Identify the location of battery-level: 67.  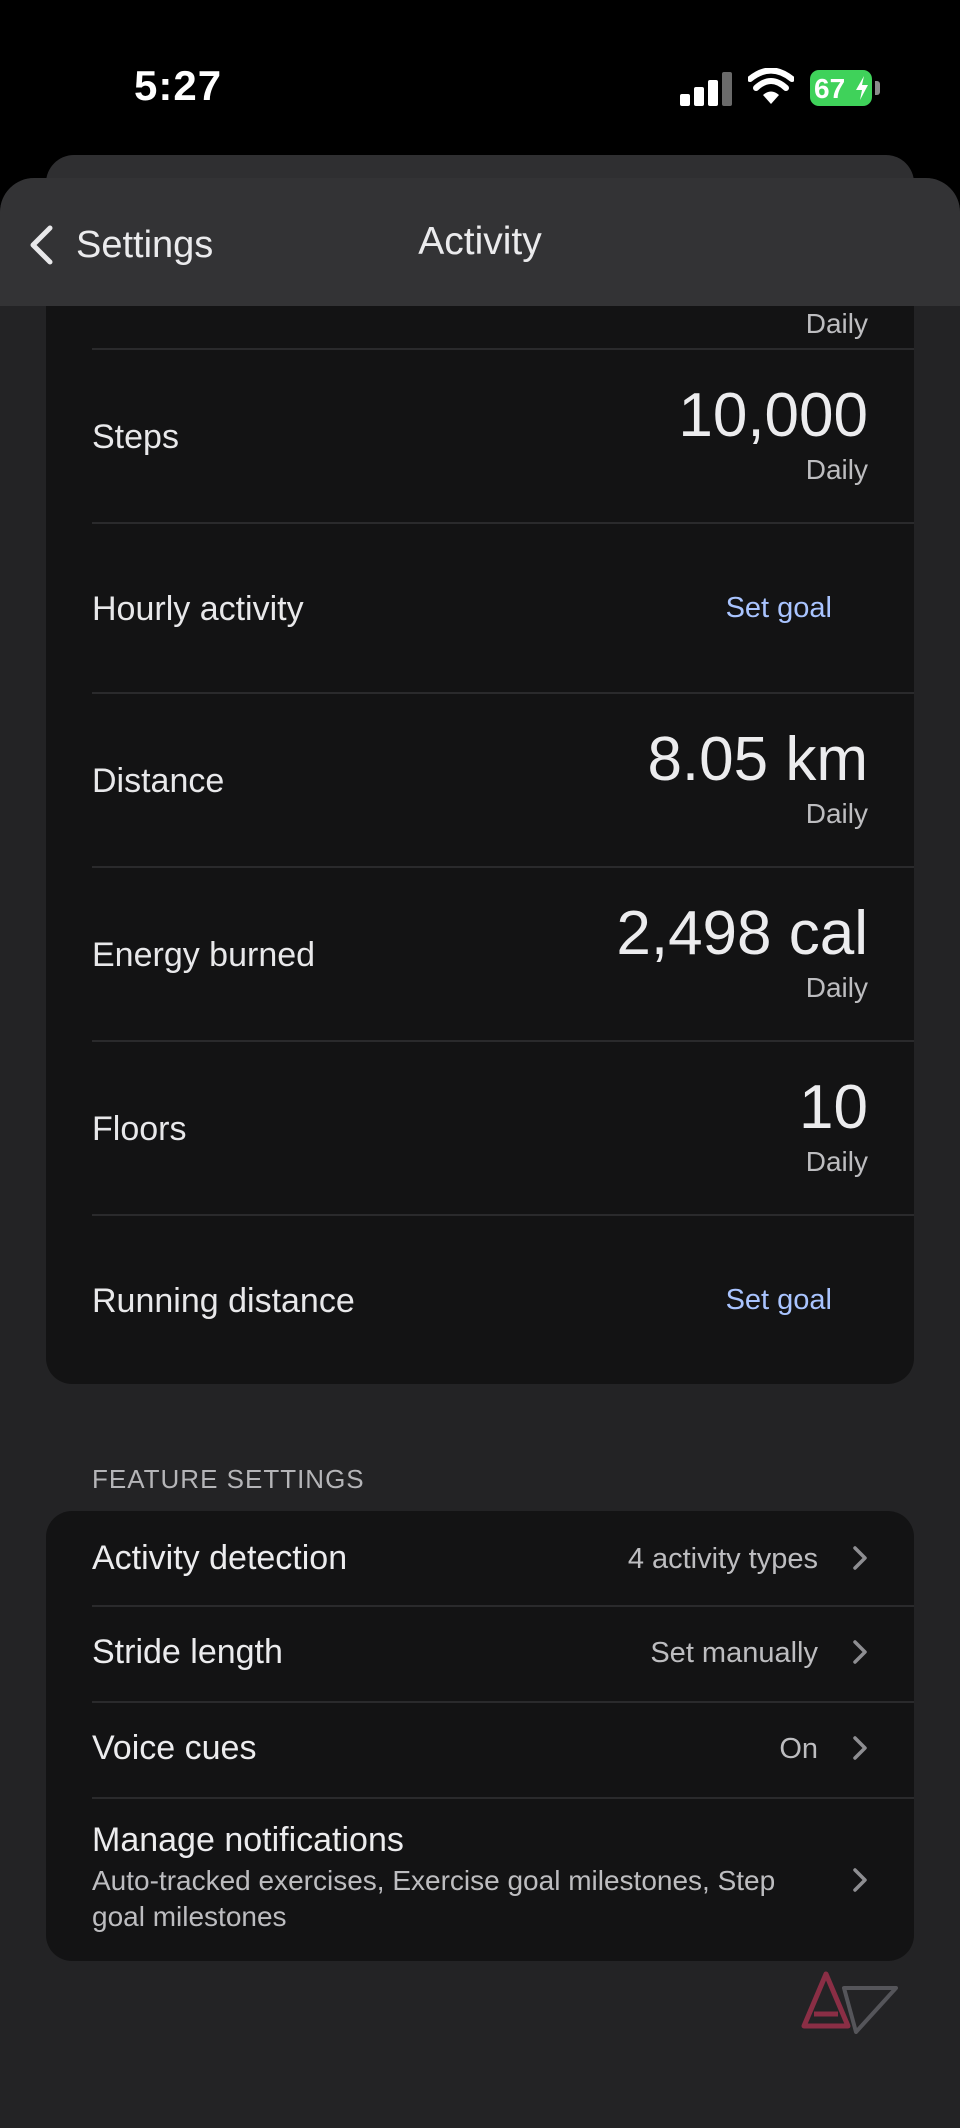
(830, 88).